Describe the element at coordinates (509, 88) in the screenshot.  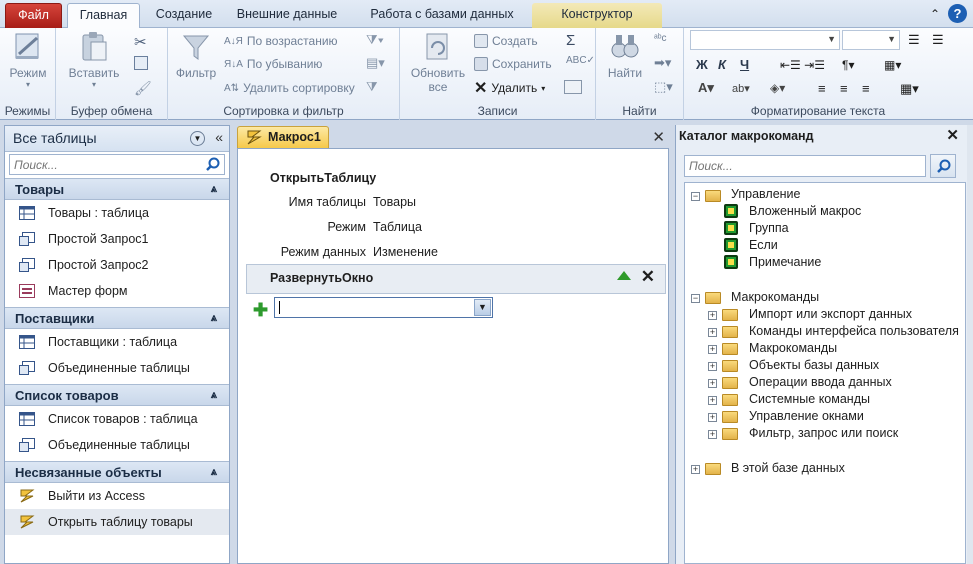
I see `delete-record-button: ✕ Удалить ▾` at that location.